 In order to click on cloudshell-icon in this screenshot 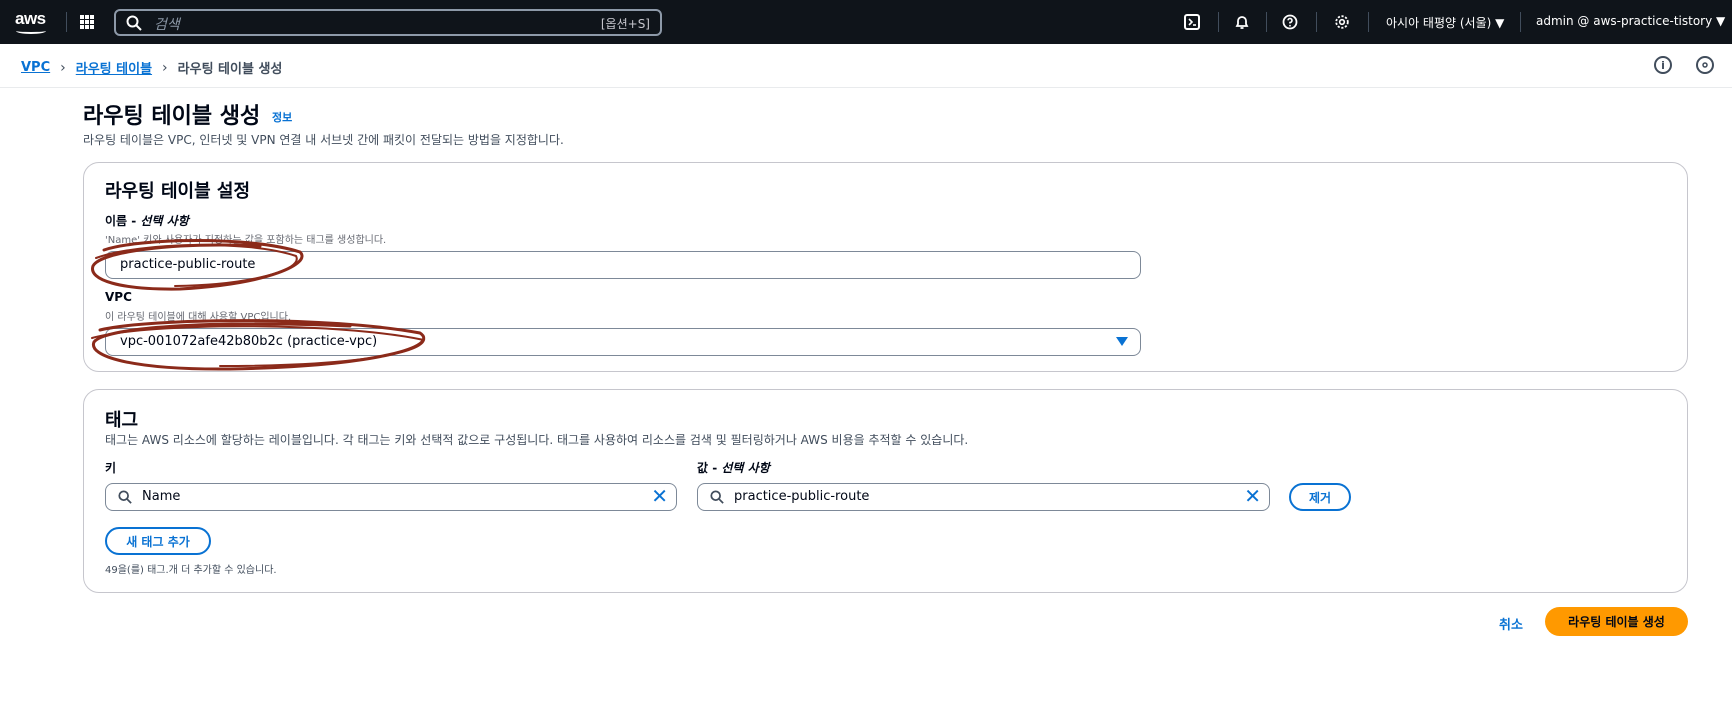, I will do `click(1192, 22)`.